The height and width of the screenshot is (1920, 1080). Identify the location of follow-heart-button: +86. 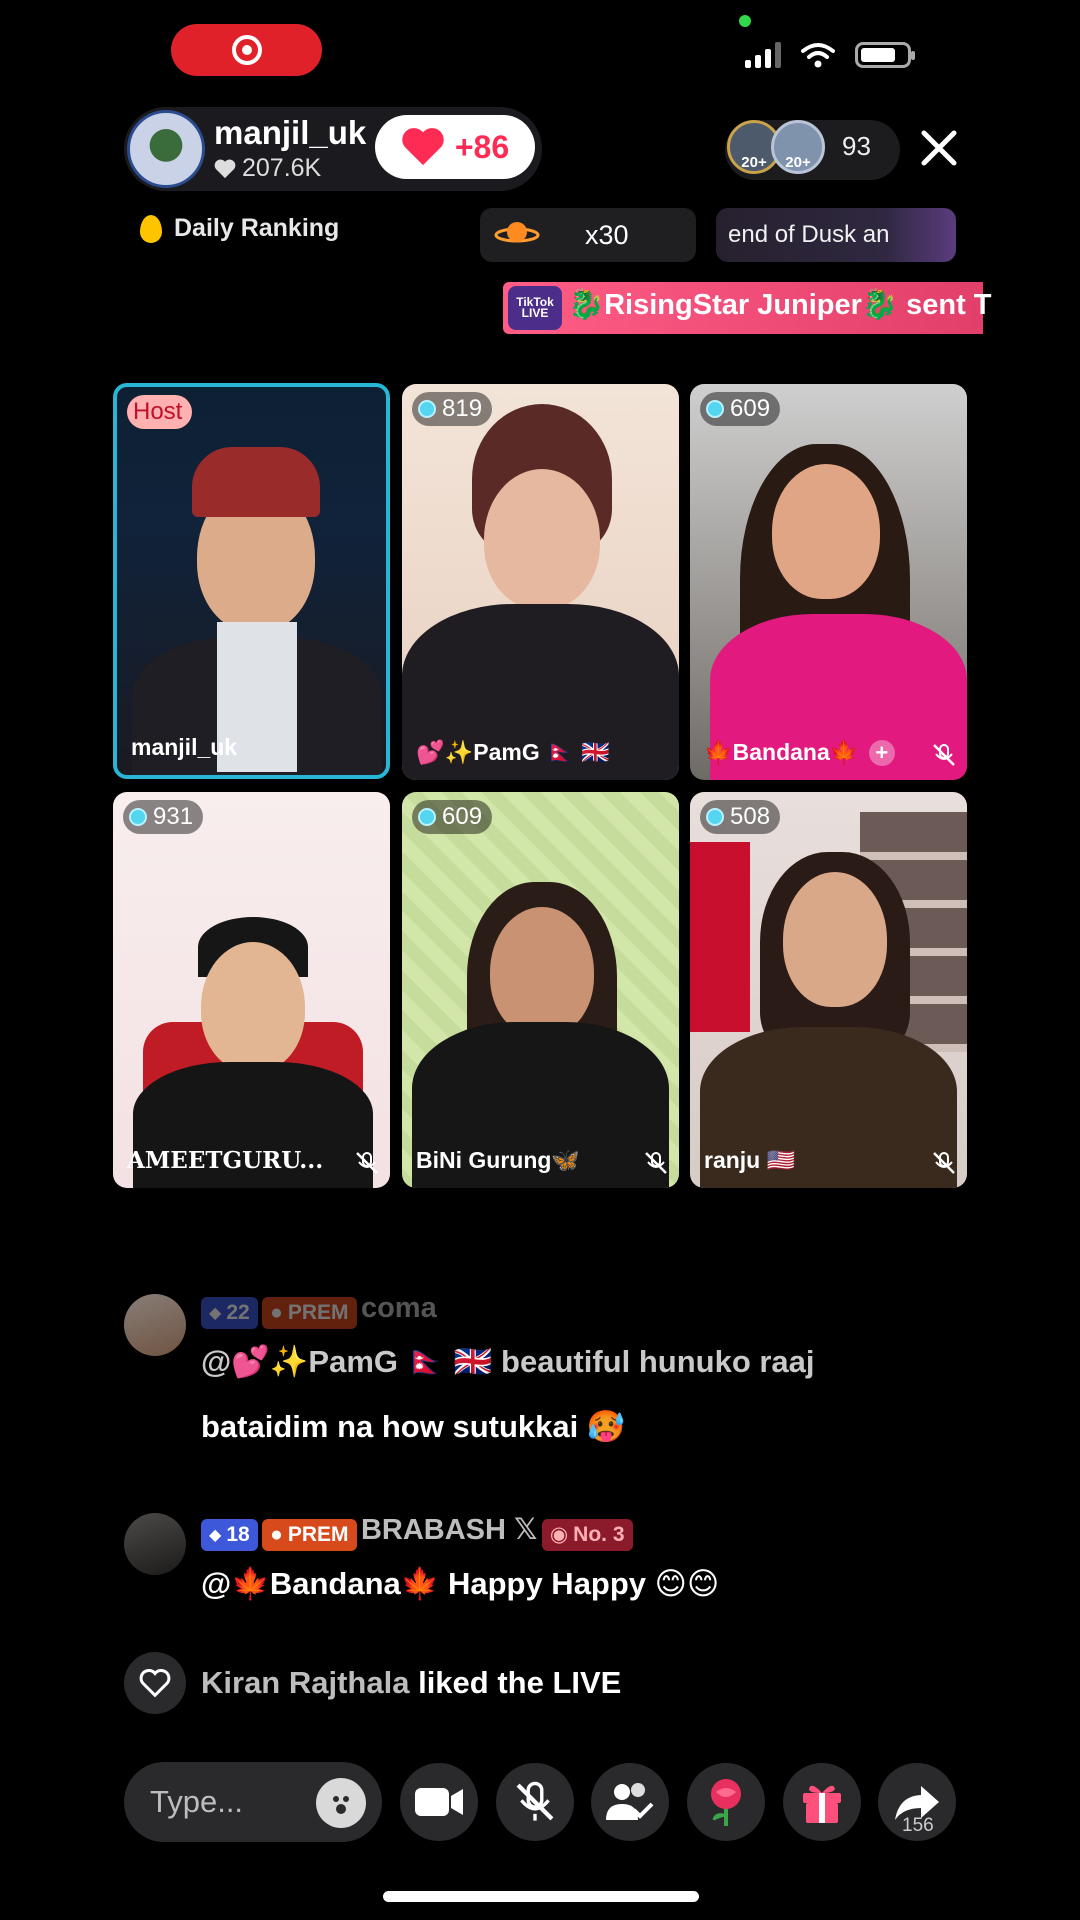
(455, 147).